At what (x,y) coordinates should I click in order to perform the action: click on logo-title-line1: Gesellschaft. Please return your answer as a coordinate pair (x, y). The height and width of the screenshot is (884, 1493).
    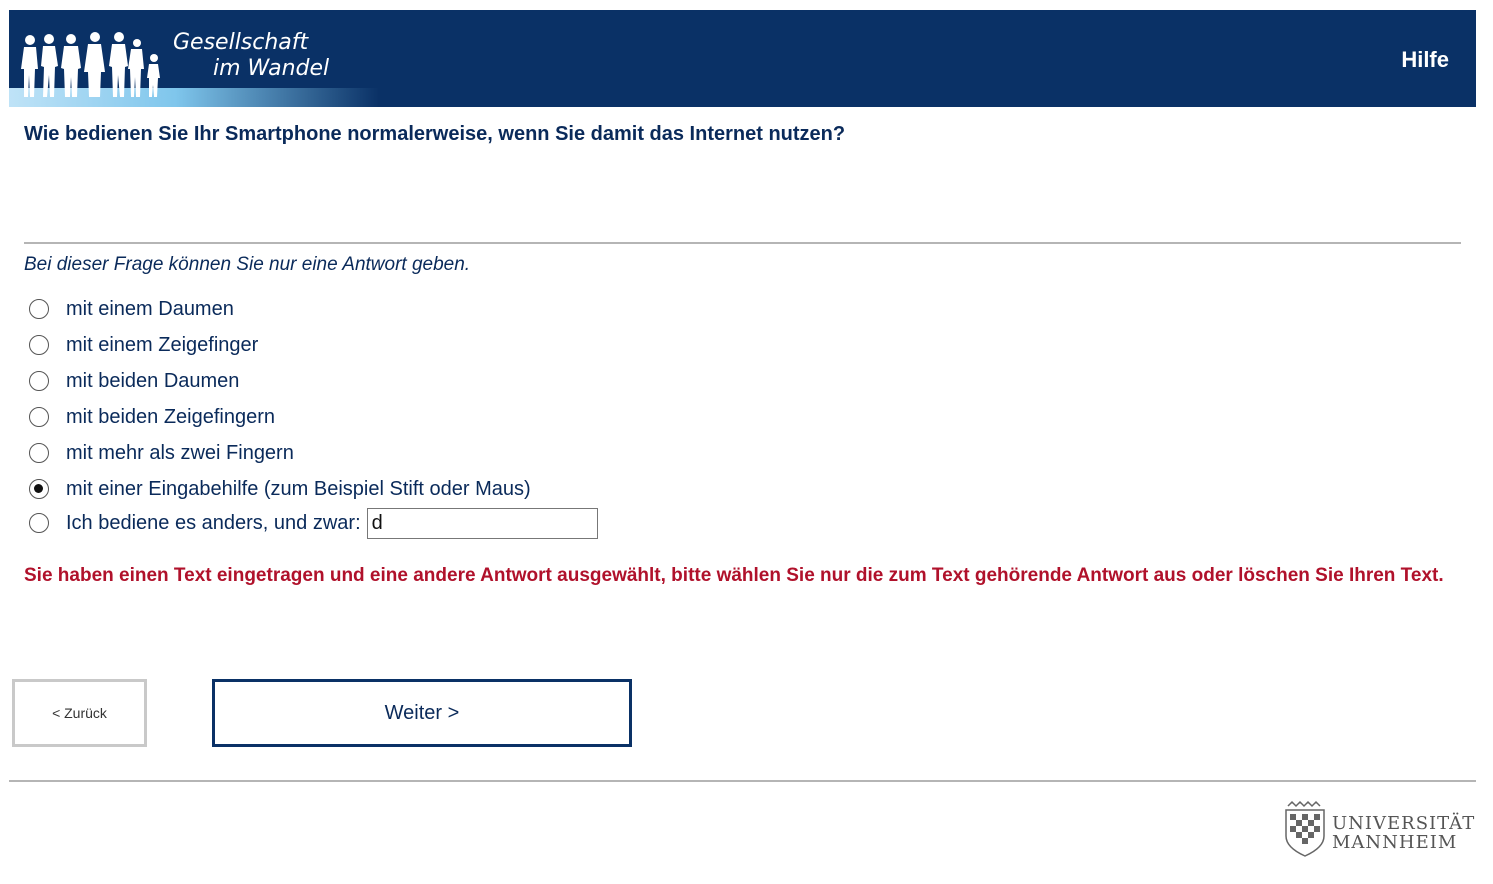
    Looking at the image, I should click on (241, 42).